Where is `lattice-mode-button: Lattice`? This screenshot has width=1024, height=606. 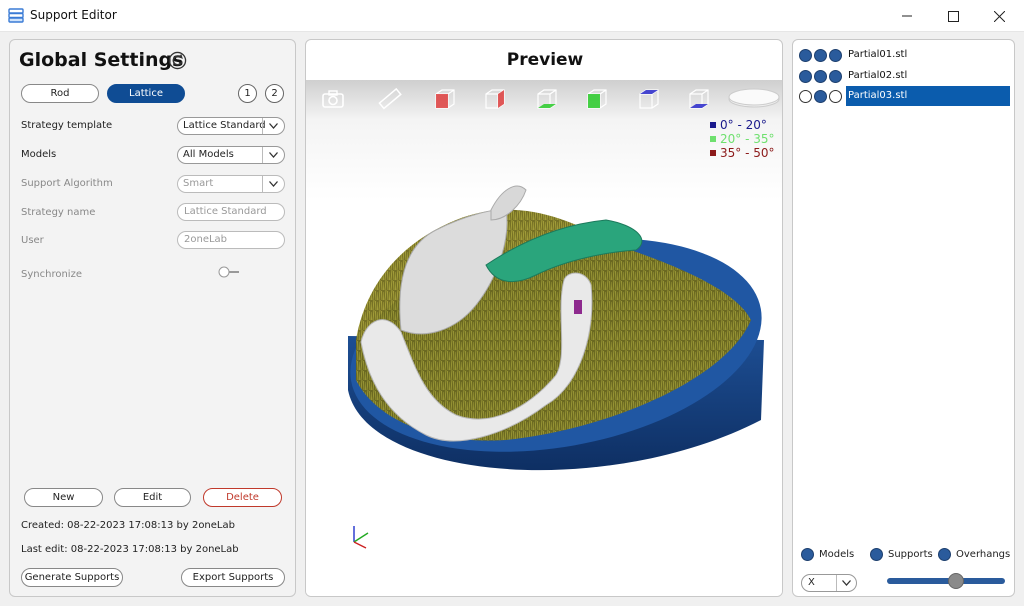 lattice-mode-button: Lattice is located at coordinates (146, 93).